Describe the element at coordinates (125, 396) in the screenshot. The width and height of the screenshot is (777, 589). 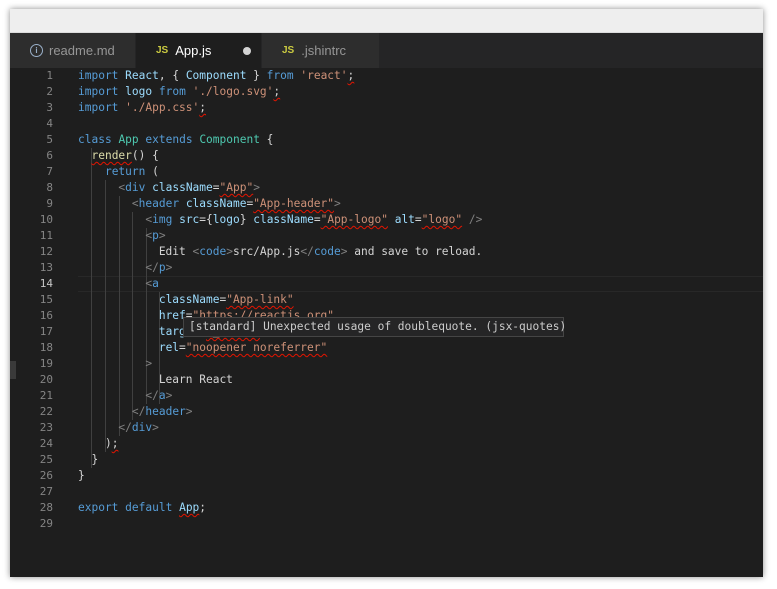
I see `code-line: </a>` at that location.